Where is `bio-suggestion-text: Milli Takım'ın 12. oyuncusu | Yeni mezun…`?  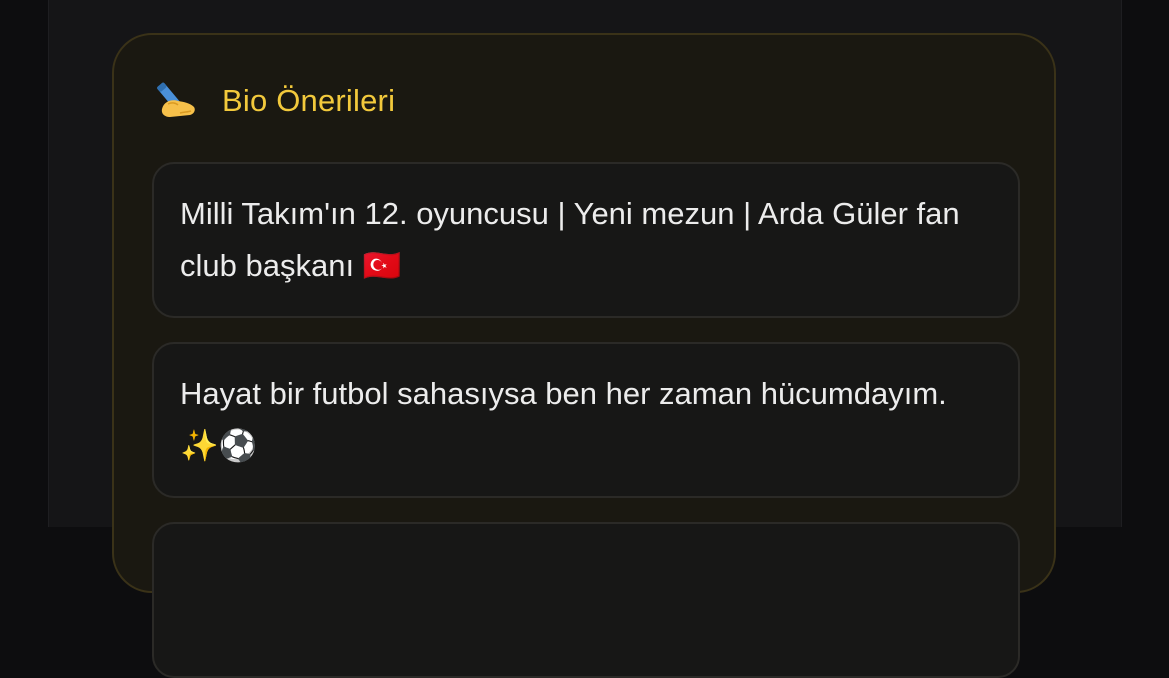 bio-suggestion-text: Milli Takım'ın 12. oyuncusu | Yeni mezun… is located at coordinates (570, 239).